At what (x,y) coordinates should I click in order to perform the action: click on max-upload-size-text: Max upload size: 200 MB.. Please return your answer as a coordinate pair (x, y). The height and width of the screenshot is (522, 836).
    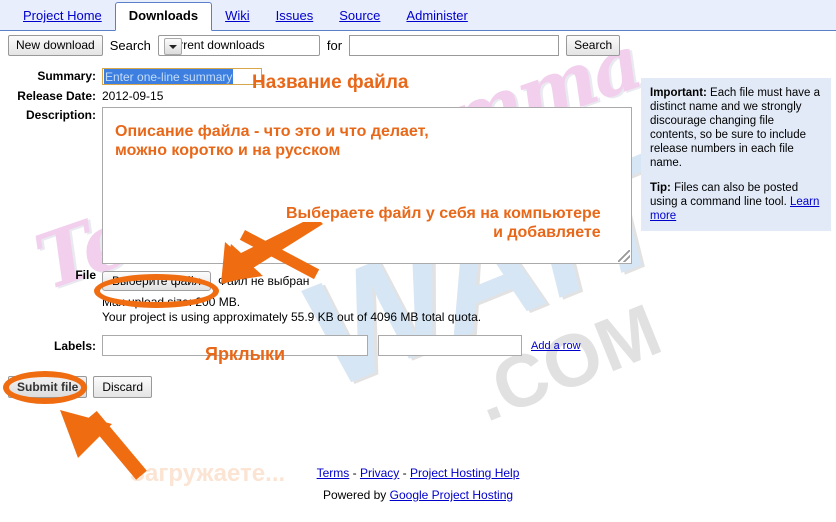
    Looking at the image, I should click on (171, 302).